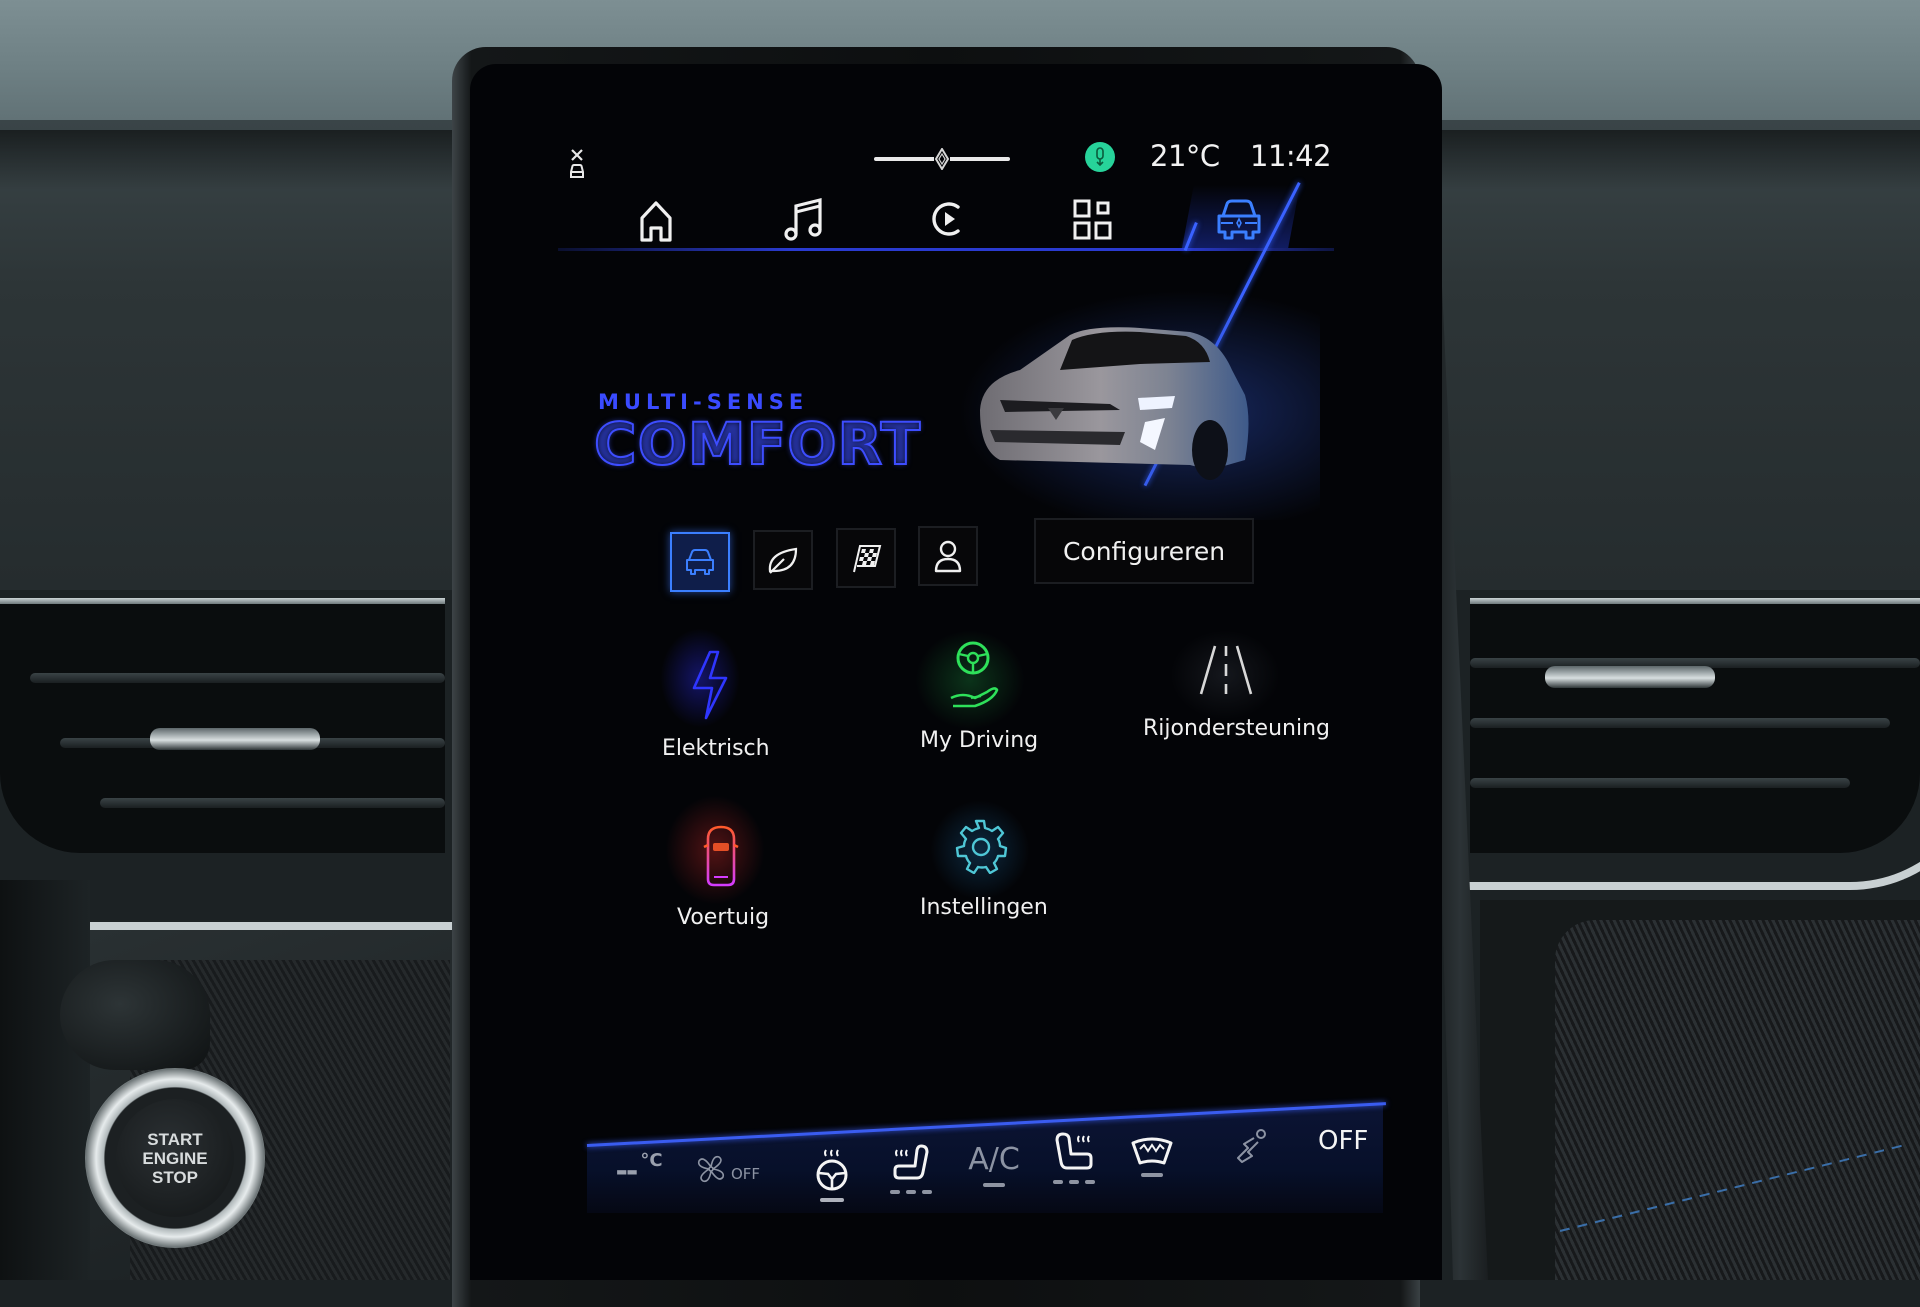  Describe the element at coordinates (45, 1080) in the screenshot. I see `steering-column` at that location.